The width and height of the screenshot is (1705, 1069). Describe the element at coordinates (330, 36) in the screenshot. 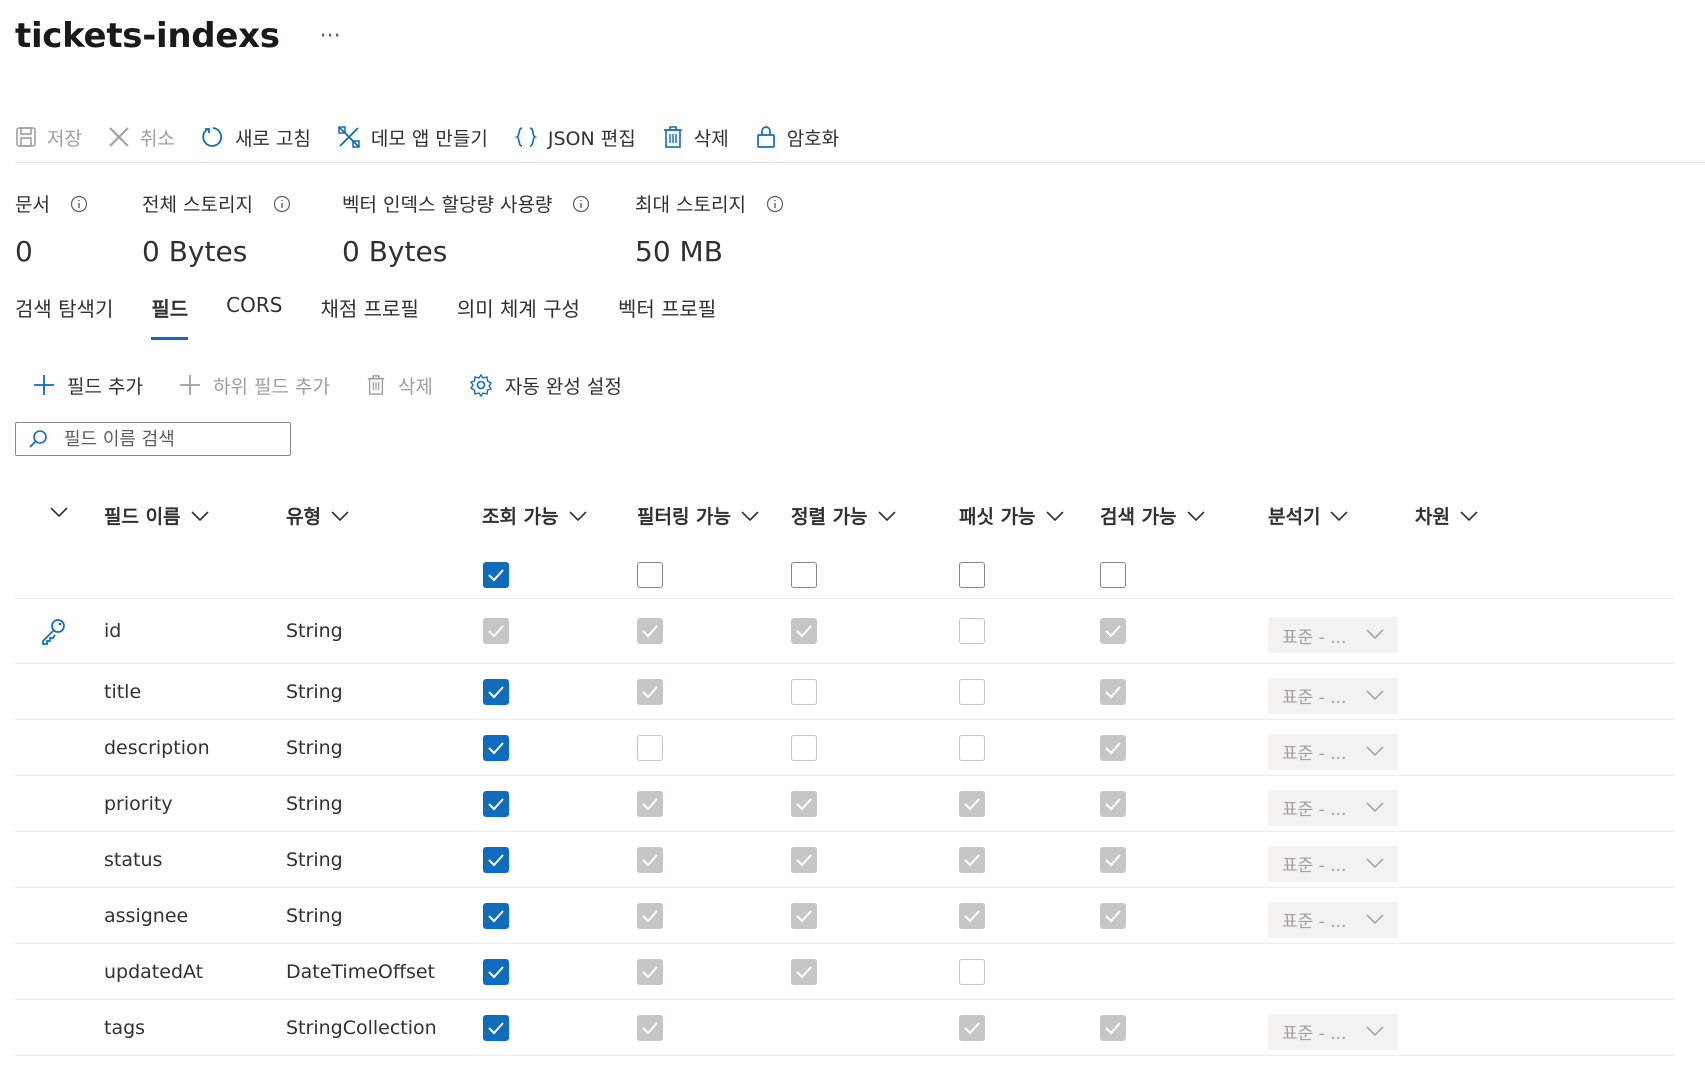

I see `more-options-button: ···` at that location.